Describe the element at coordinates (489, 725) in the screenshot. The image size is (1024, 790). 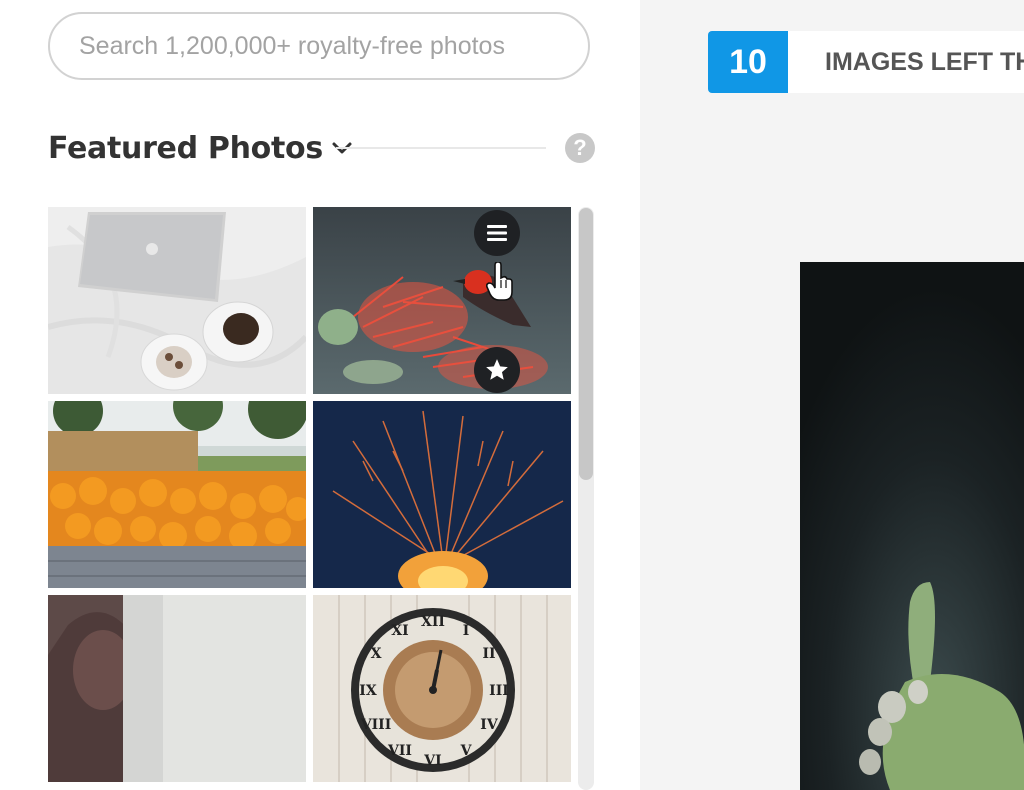
I see `svg-text: IV` at that location.